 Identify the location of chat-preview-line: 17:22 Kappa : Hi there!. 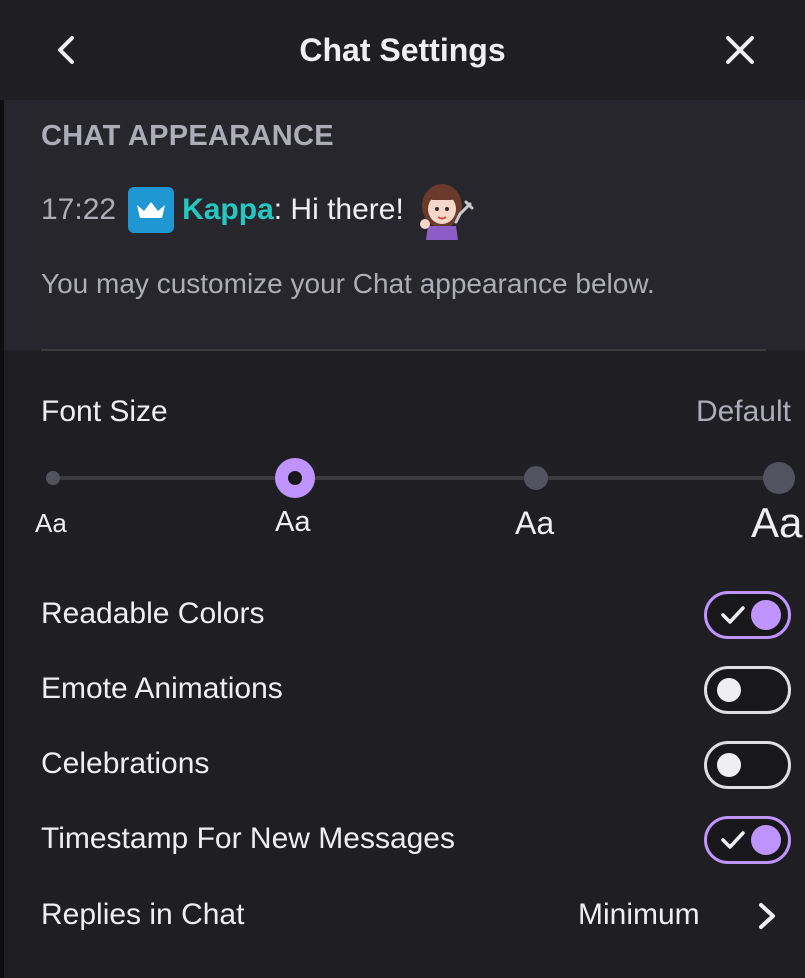
(258, 212).